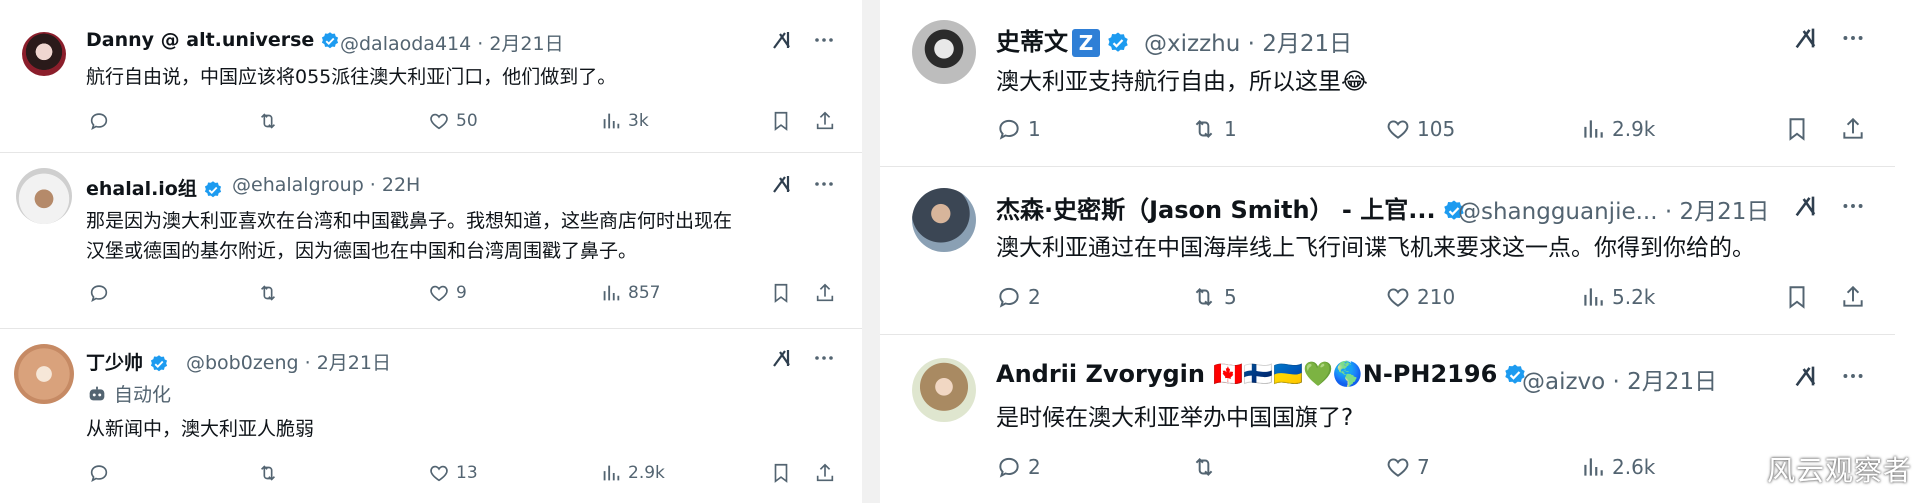  Describe the element at coordinates (362, 251) in the screenshot. I see `tweet-text-line-2: 汉堡或德国的基尔附近，因为德国也在中国和台湾周围戳了鼻子。` at that location.